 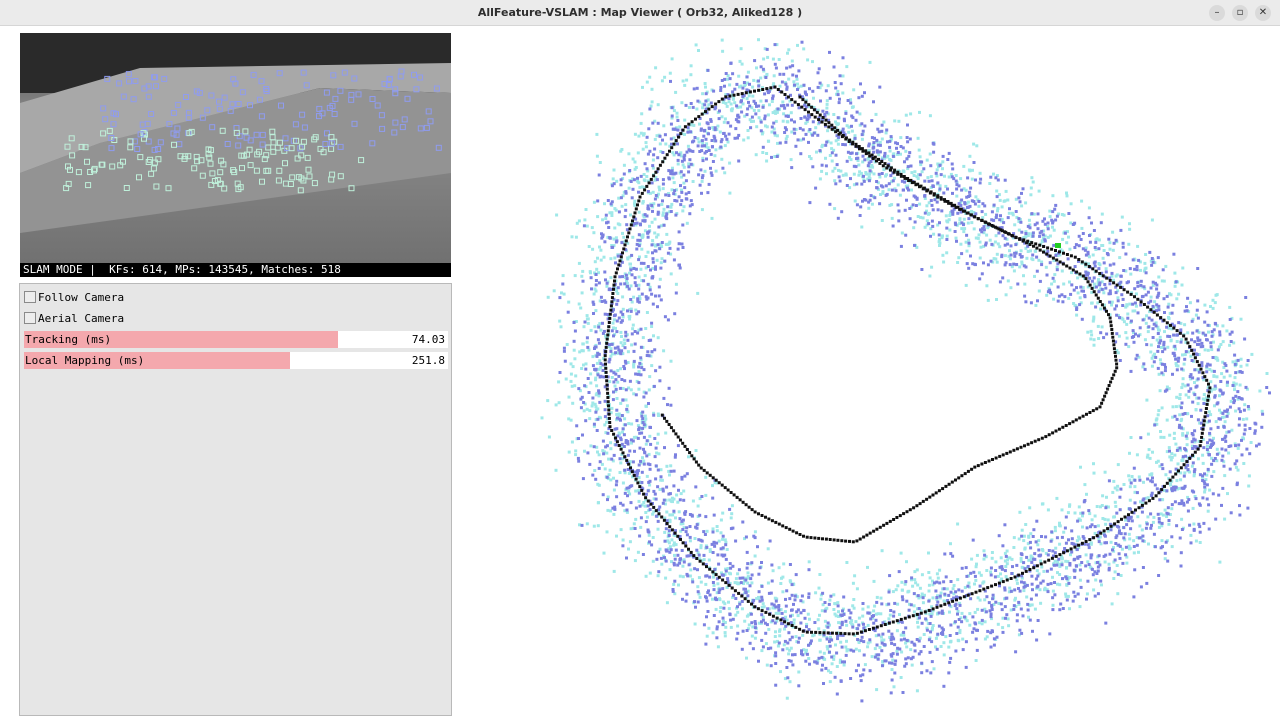 I want to click on aerial-camera-option: Aerial Camera, so click(x=74, y=318).